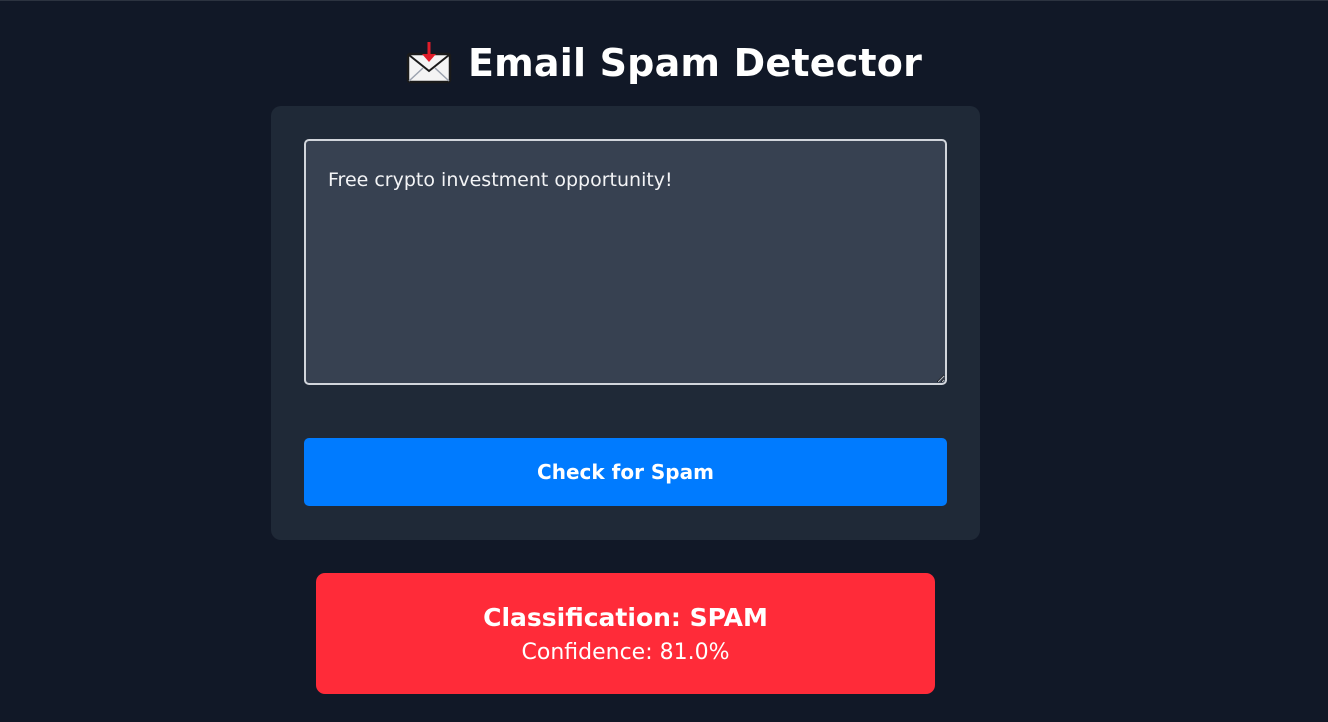 The width and height of the screenshot is (1328, 722). What do you see at coordinates (625, 652) in the screenshot?
I see `confidence-label: Confidence: 81.0%` at bounding box center [625, 652].